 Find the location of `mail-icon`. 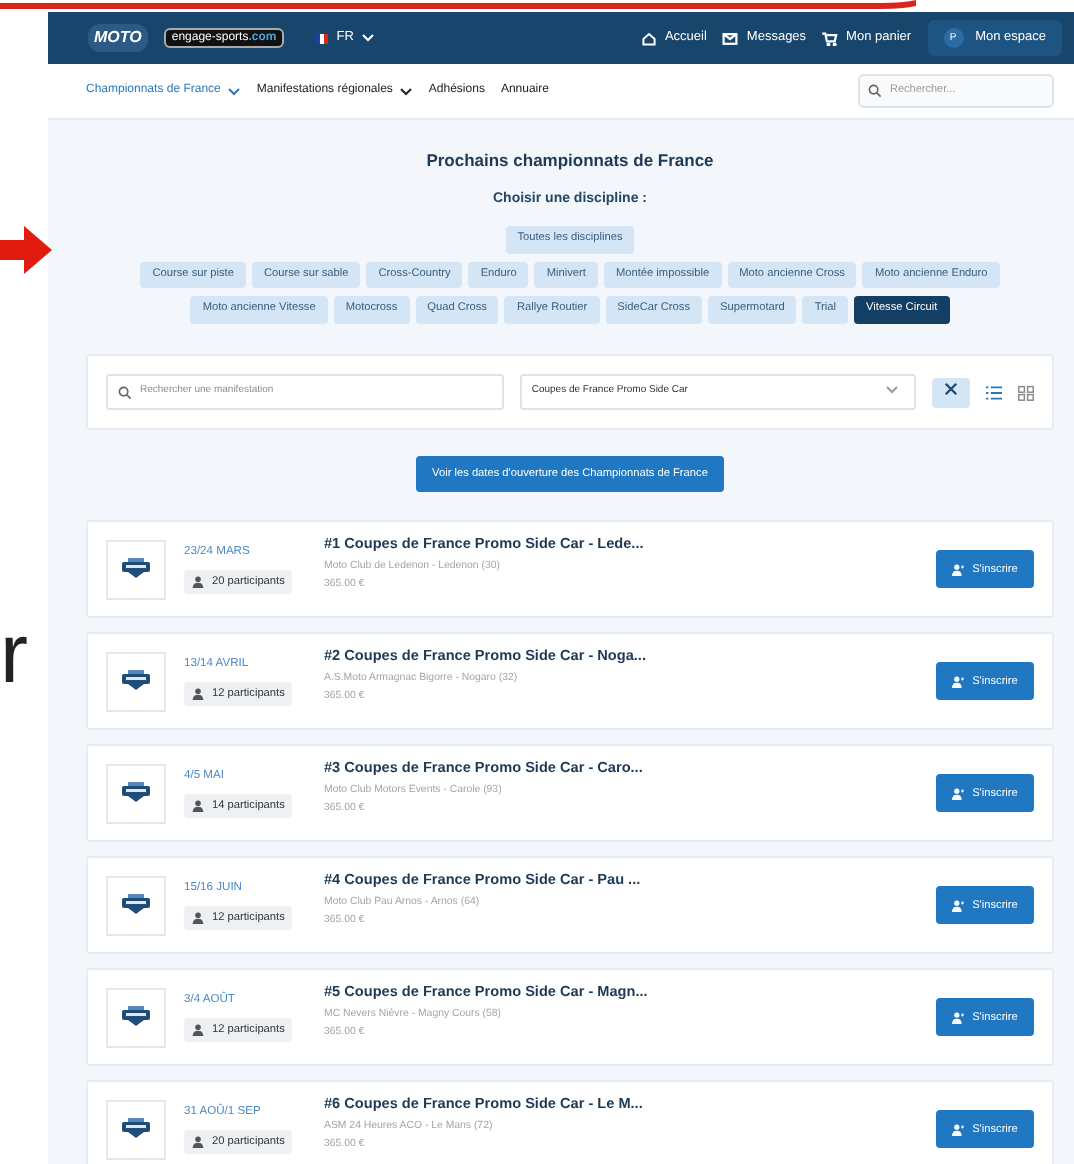

mail-icon is located at coordinates (730, 38).